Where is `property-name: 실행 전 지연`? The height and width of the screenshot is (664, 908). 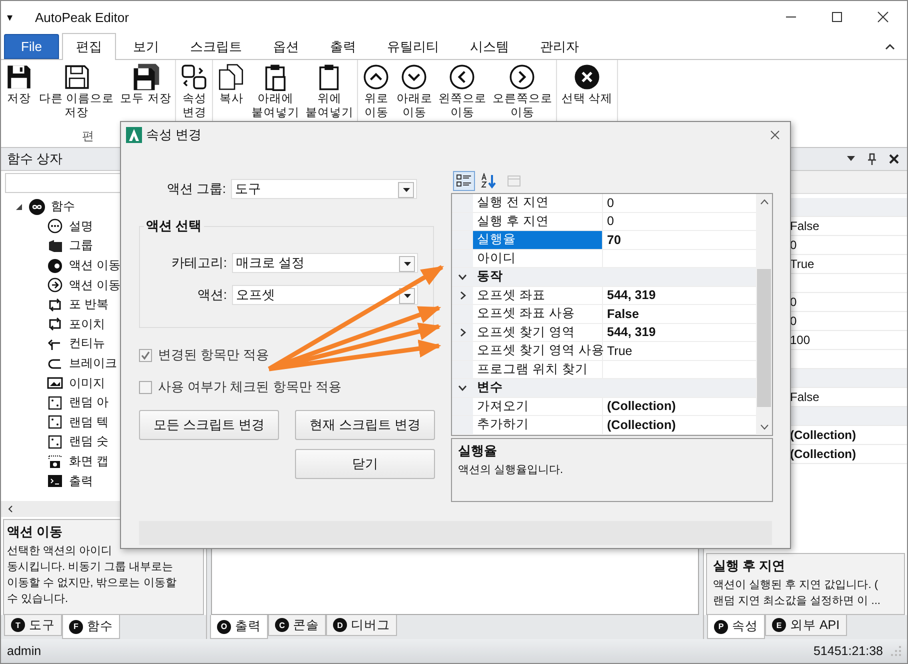 property-name: 실행 전 지연 is located at coordinates (538, 203).